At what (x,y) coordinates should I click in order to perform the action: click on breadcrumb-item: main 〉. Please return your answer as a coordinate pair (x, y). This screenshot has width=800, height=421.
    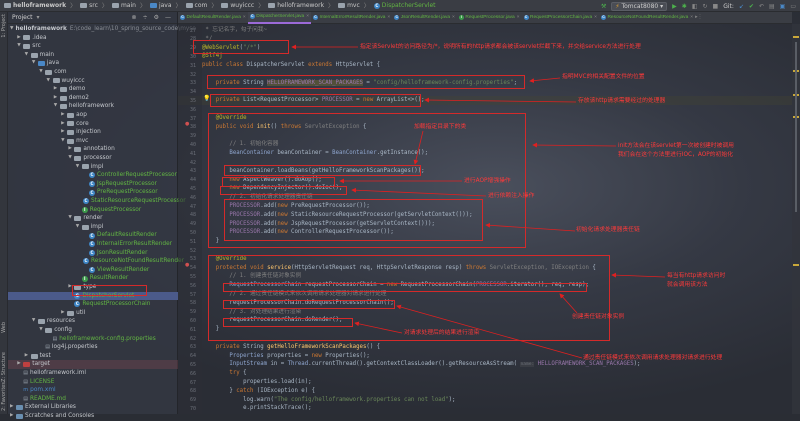
    Looking at the image, I should click on (128, 5).